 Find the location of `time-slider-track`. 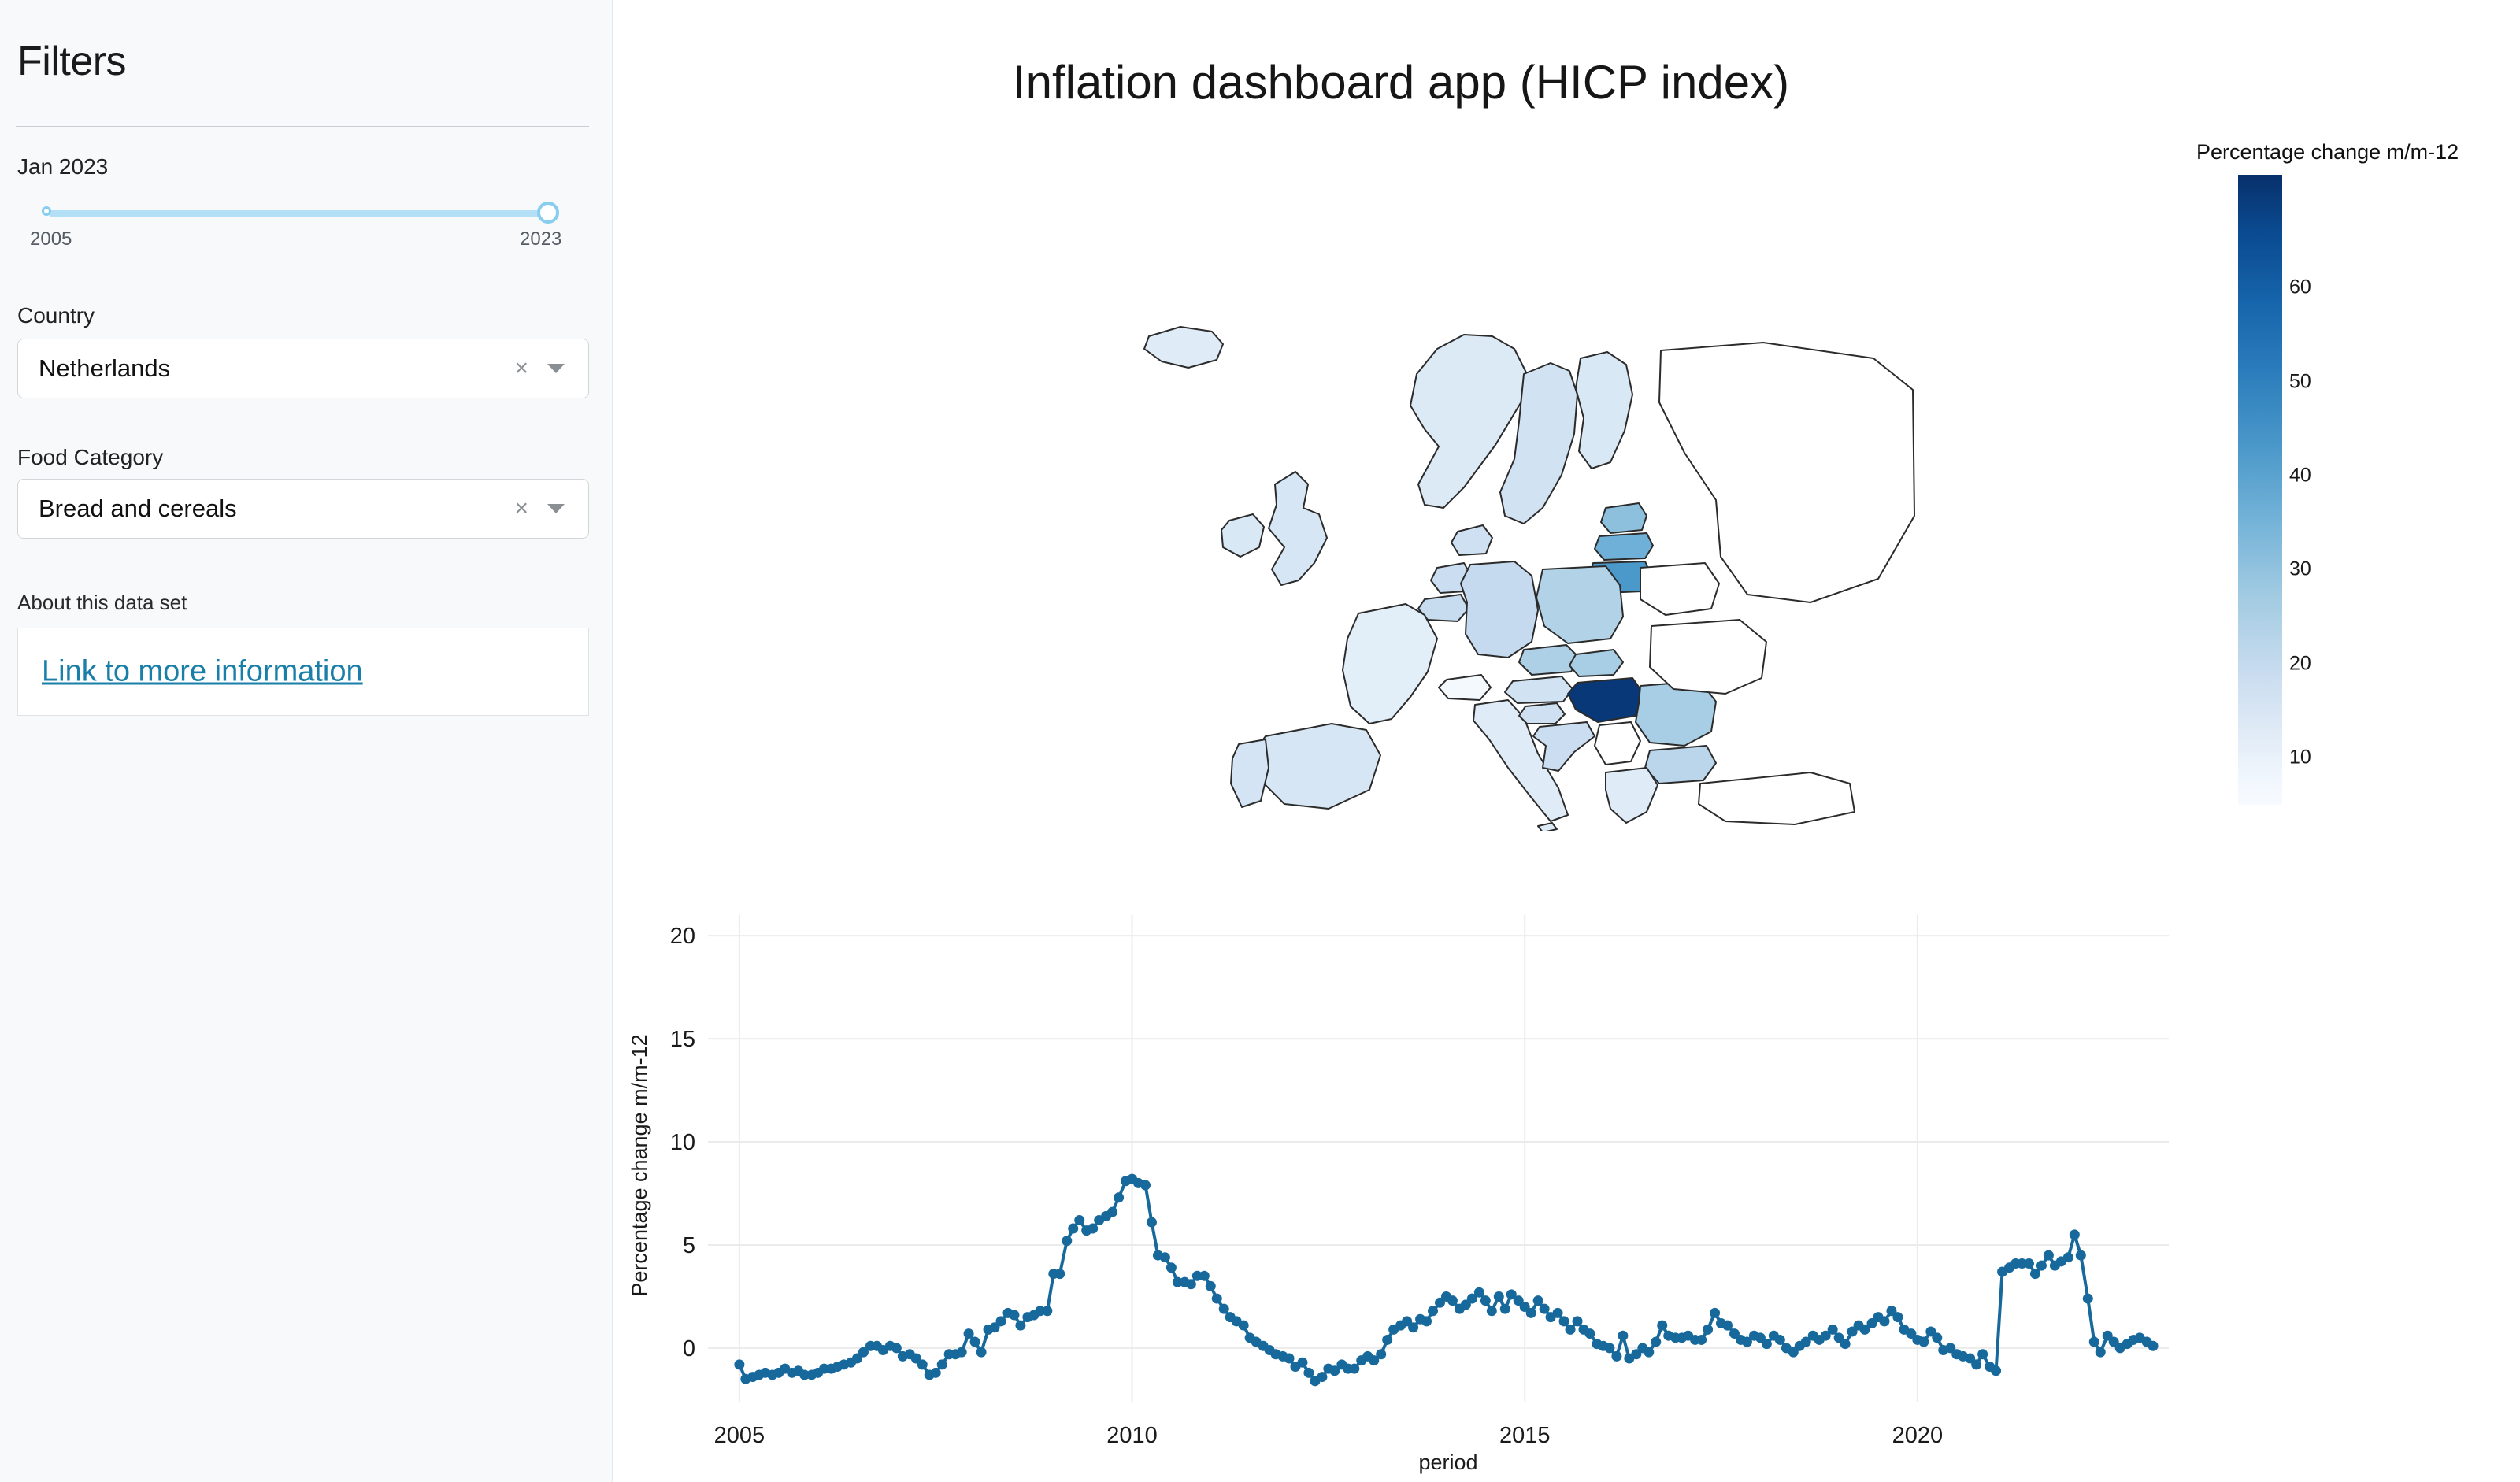

time-slider-track is located at coordinates (303, 213).